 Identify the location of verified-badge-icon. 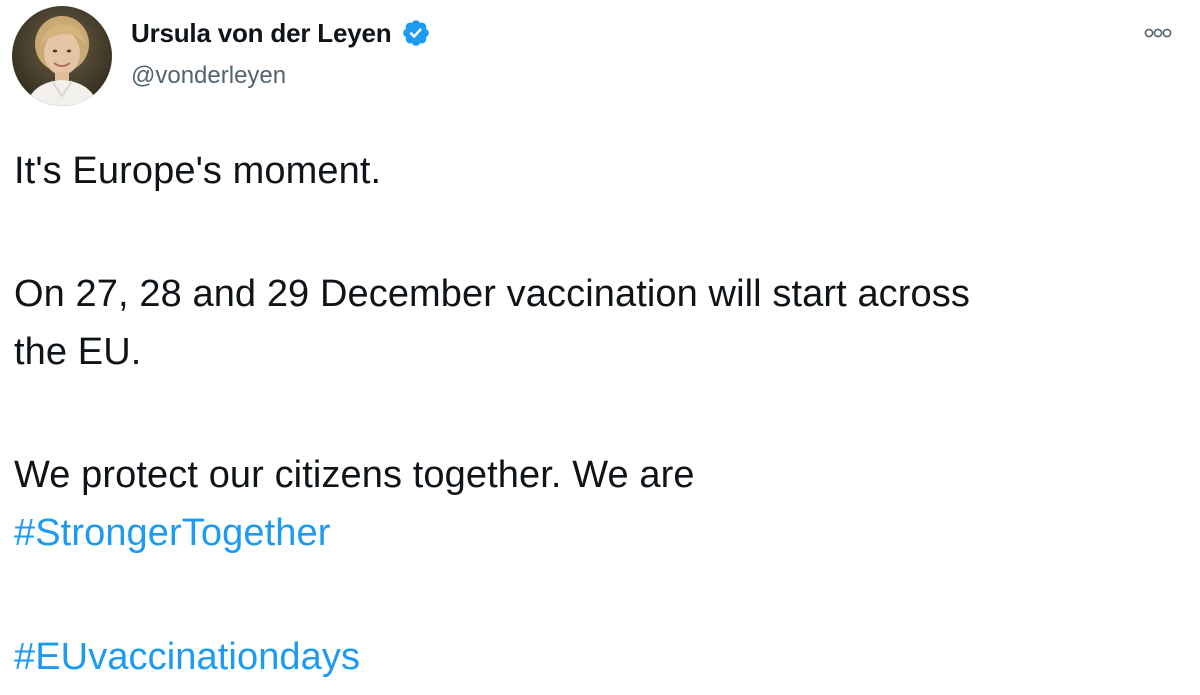
(416, 33).